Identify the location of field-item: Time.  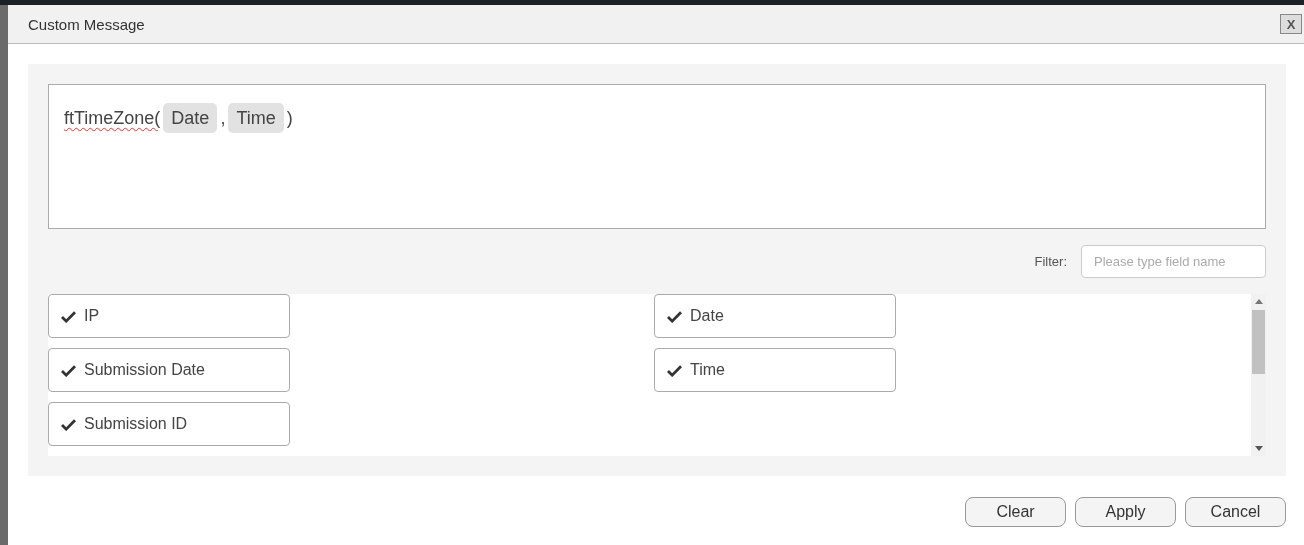
(775, 370).